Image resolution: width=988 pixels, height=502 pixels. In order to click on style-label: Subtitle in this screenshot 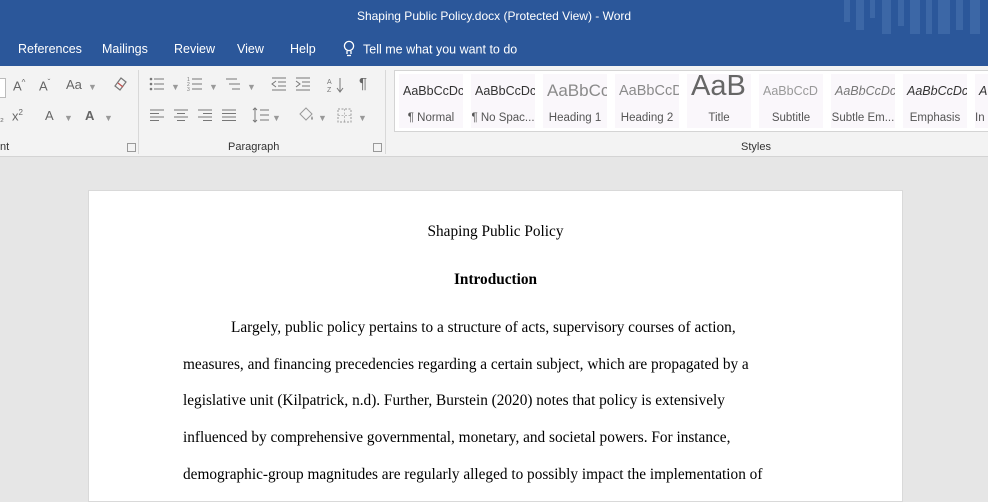, I will do `click(791, 118)`.